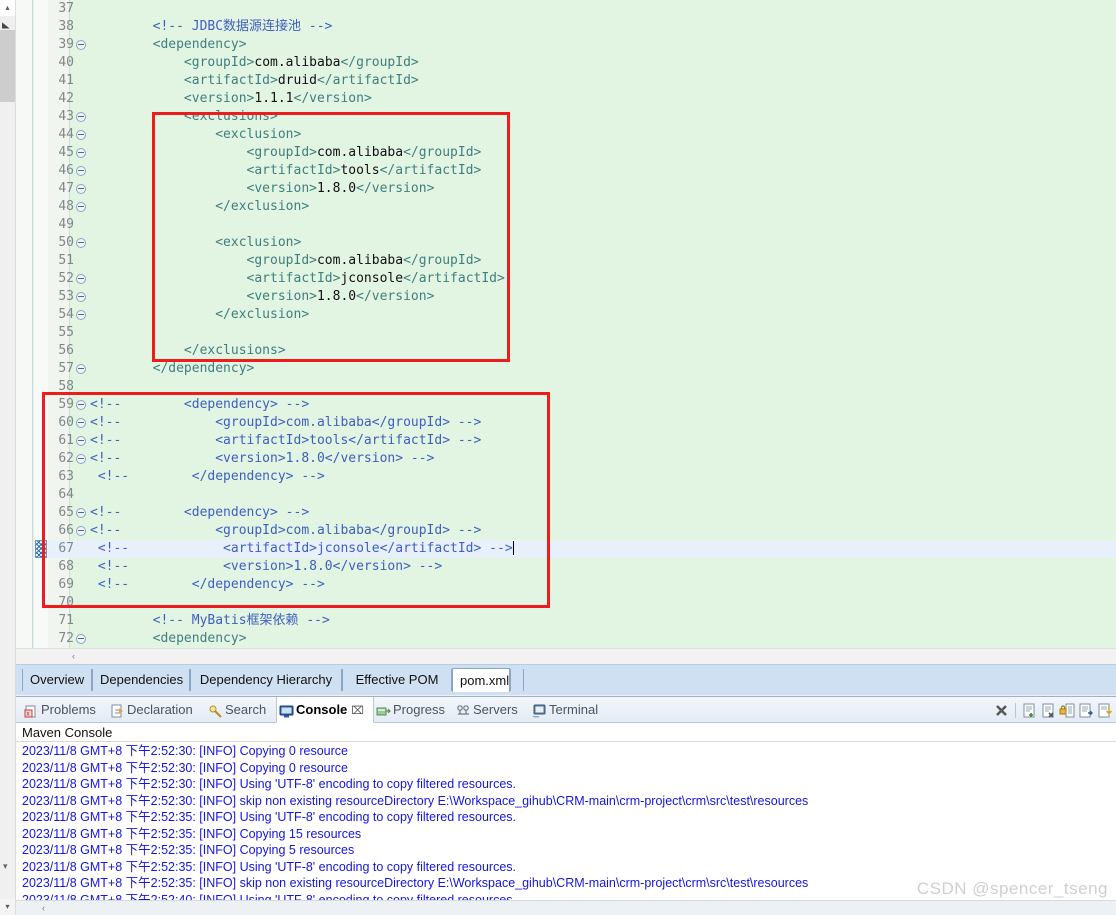 The width and height of the screenshot is (1116, 915). Describe the element at coordinates (582, 135) in the screenshot. I see `code-line: 44 <exclusion>` at that location.